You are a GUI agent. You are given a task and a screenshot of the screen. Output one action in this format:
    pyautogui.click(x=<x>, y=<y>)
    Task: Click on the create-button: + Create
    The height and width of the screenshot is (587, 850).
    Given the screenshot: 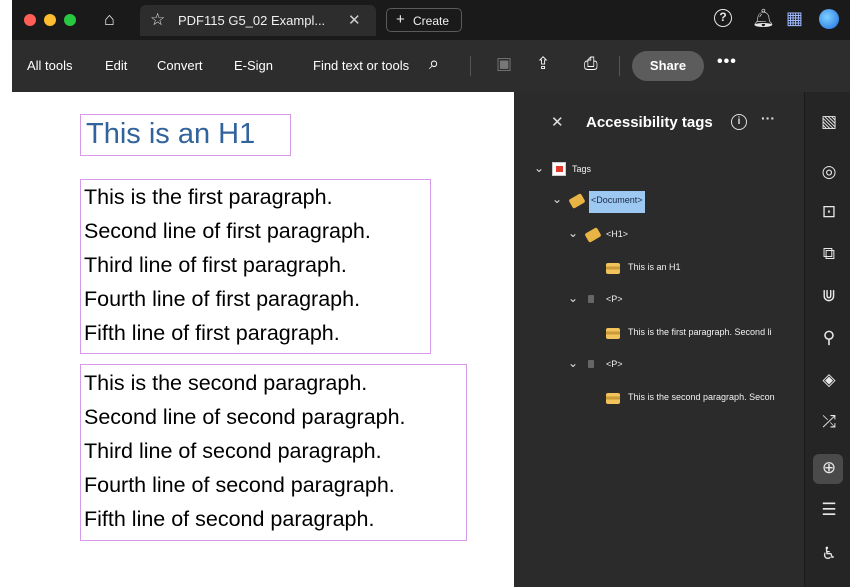 What is the action you would take?
    pyautogui.click(x=424, y=20)
    